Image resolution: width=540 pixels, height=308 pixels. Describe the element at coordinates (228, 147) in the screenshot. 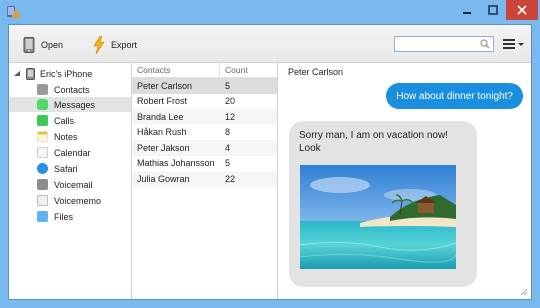

I see `message-count-cell: 4` at that location.